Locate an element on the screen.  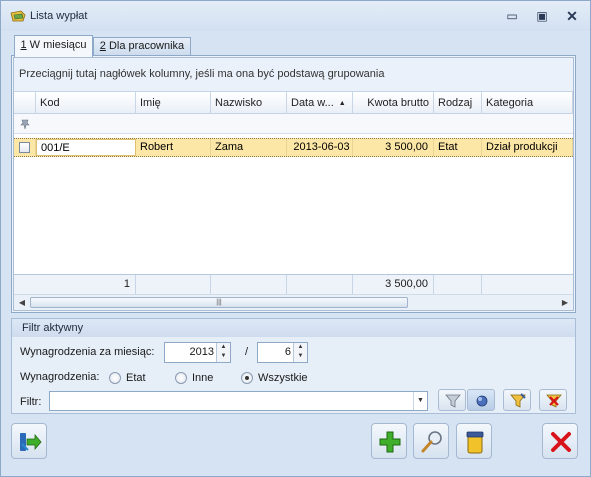
row-checkbox is located at coordinates (24, 147).